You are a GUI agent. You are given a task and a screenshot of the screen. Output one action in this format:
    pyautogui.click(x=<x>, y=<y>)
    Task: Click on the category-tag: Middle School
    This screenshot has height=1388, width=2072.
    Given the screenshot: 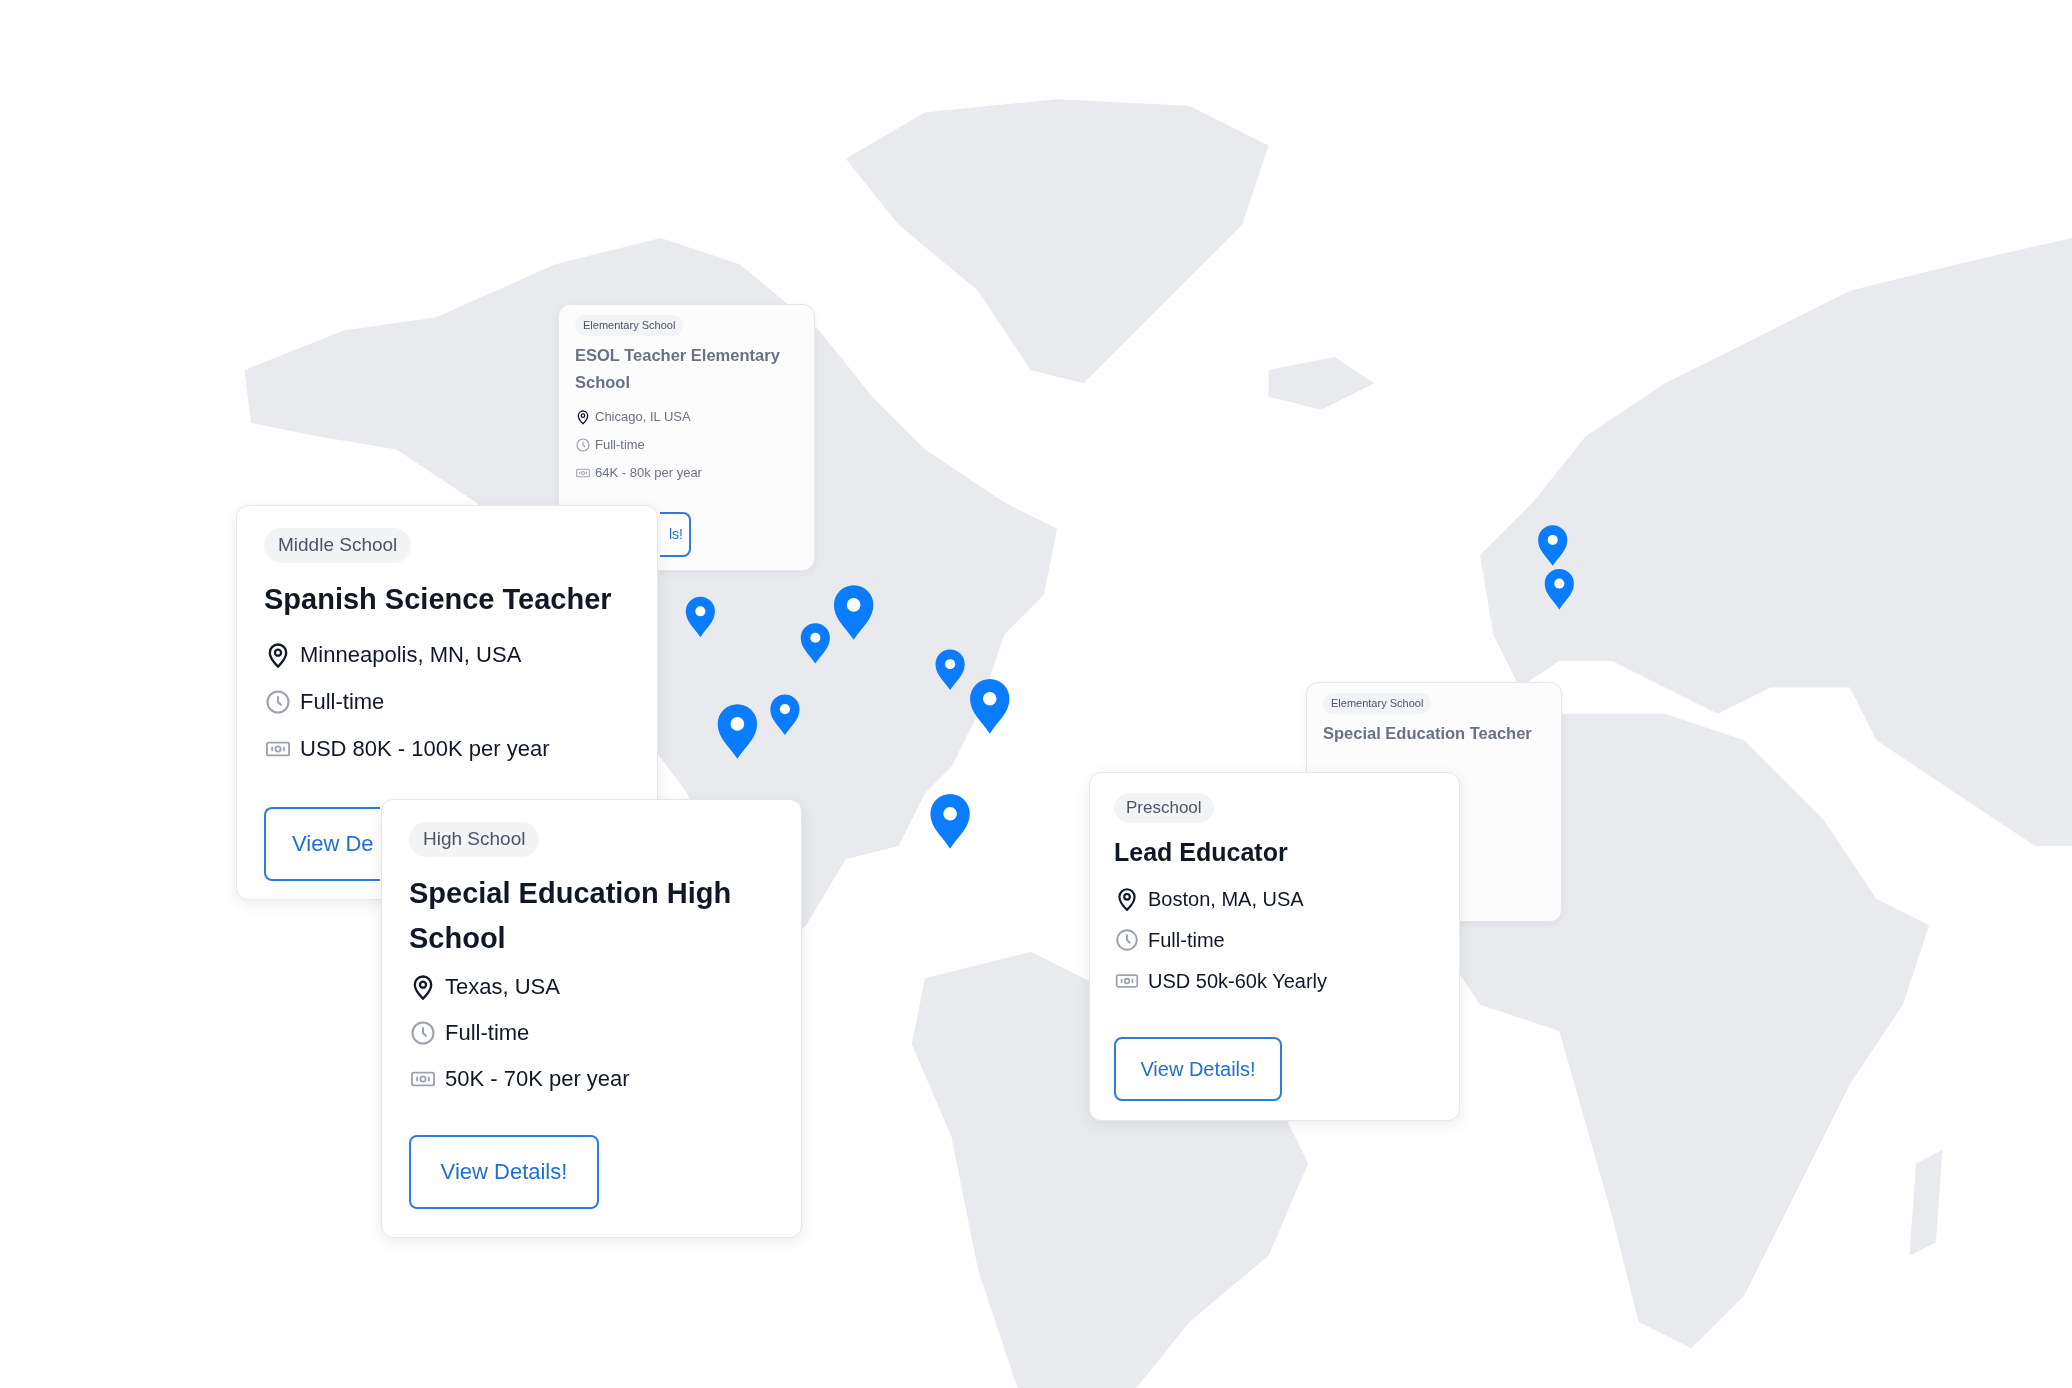 What is the action you would take?
    pyautogui.click(x=338, y=545)
    